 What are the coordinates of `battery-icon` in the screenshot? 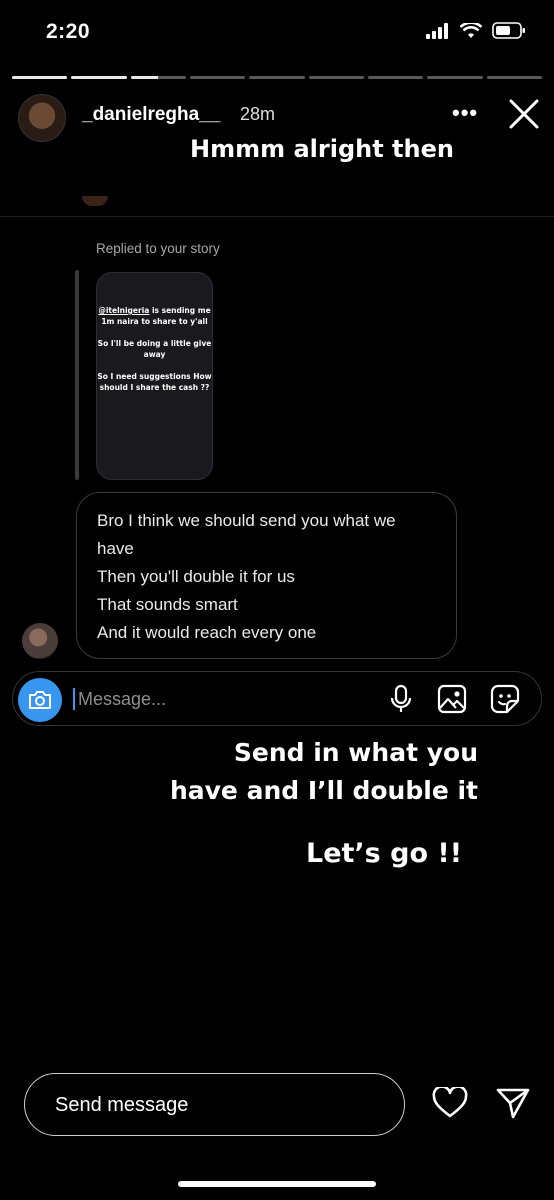 It's located at (508, 30).